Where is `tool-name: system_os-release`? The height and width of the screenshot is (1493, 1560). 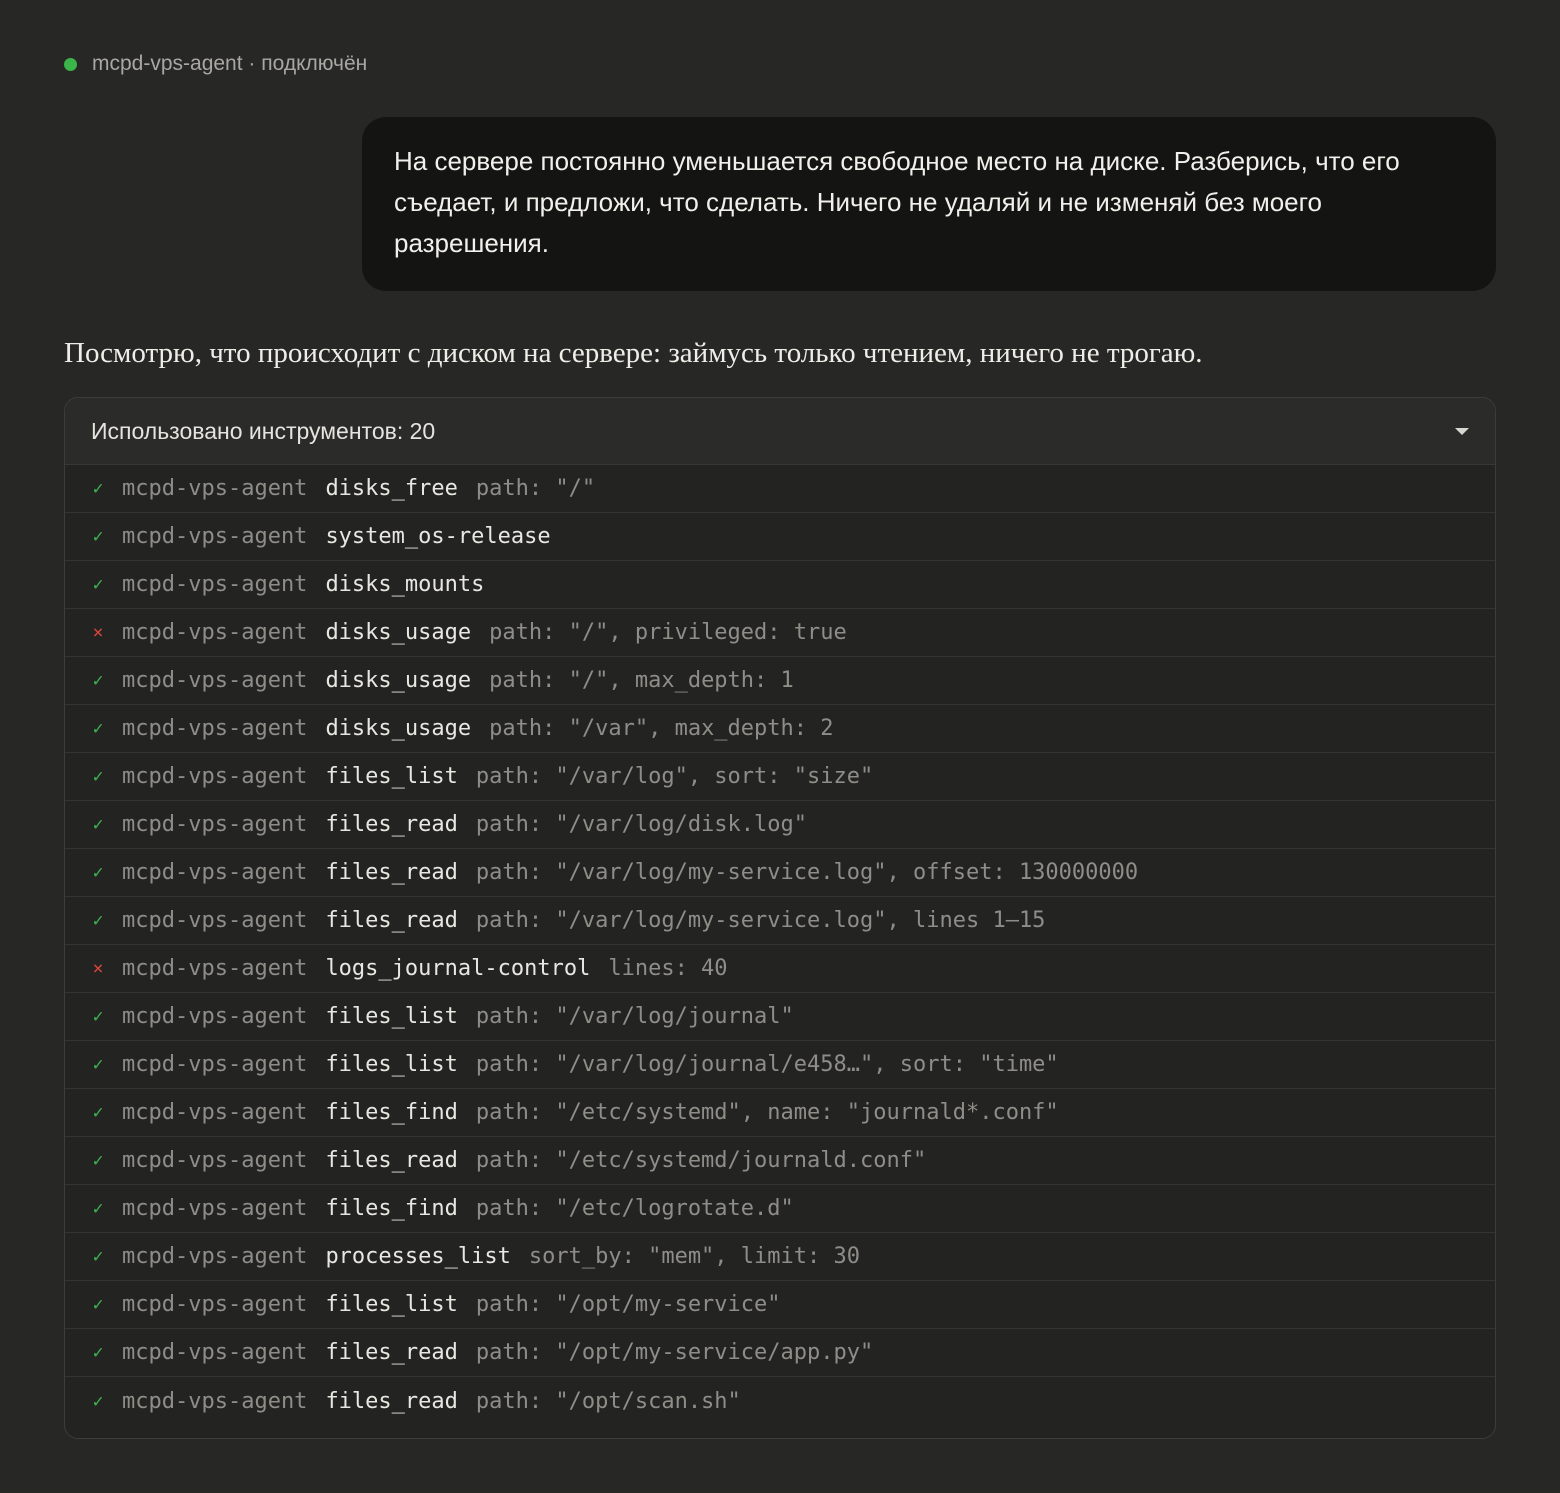
tool-name: system_os-release is located at coordinates (438, 536).